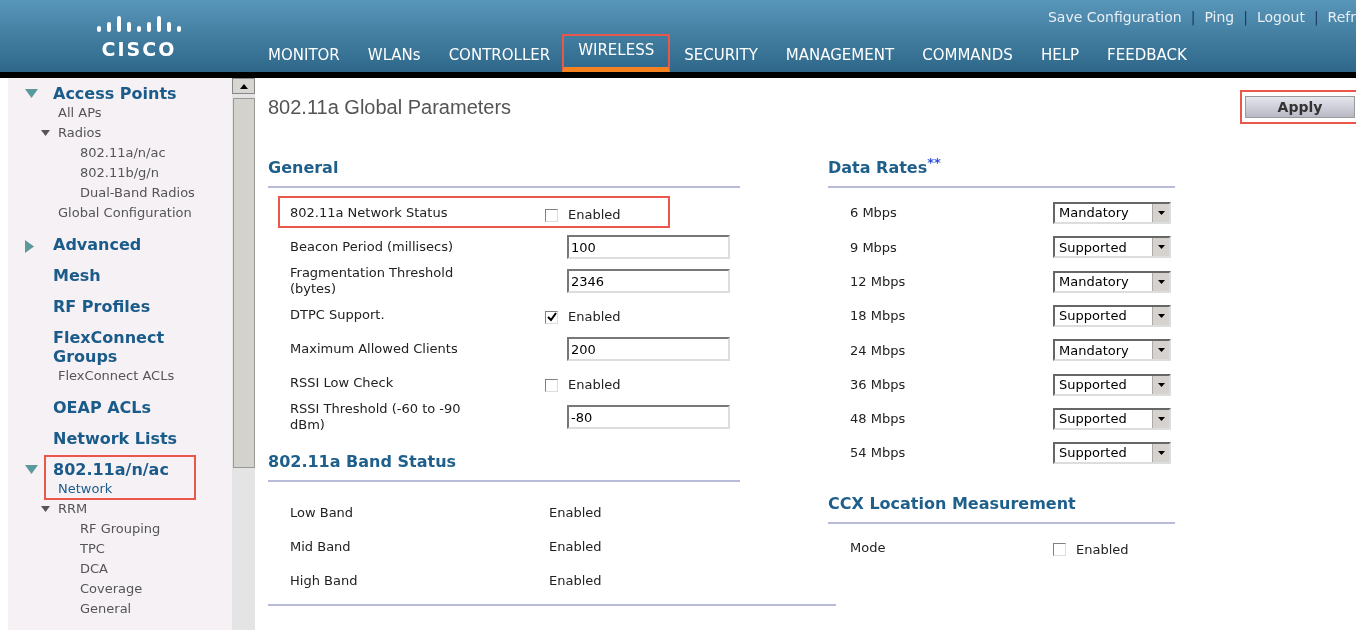 The height and width of the screenshot is (630, 1356). I want to click on sidebar-item: 802.11a/n/ac, so click(123, 153).